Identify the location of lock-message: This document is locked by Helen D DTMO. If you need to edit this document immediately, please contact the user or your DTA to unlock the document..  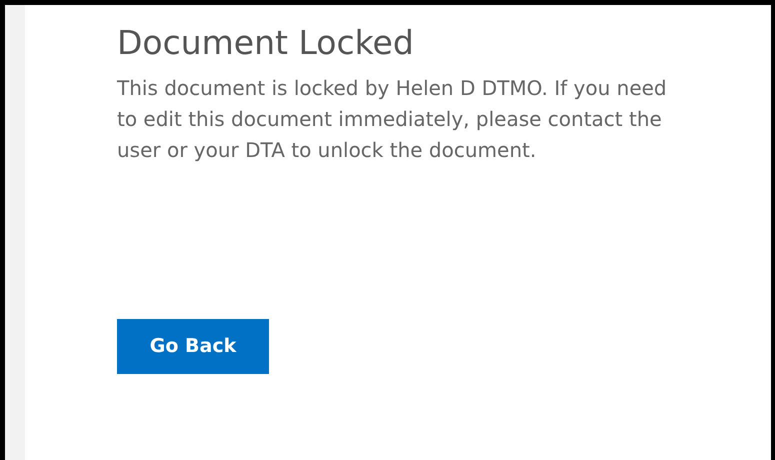
(392, 119).